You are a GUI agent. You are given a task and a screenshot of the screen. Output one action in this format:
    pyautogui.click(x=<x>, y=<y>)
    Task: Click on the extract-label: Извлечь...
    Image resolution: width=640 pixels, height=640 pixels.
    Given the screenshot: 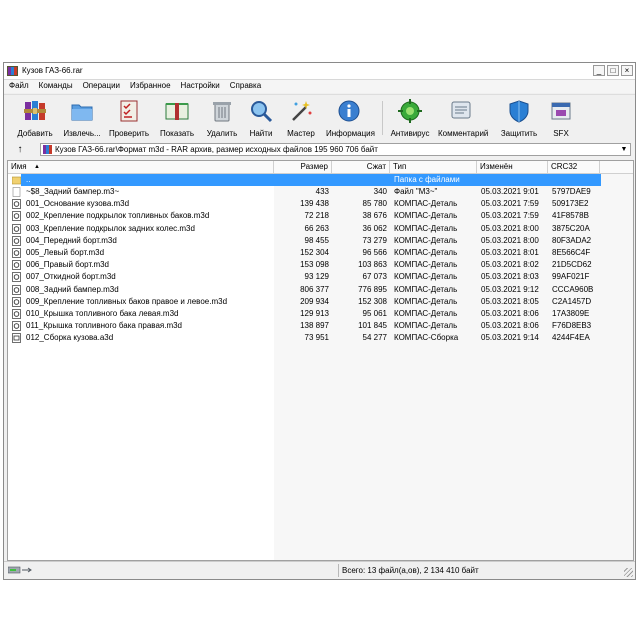 What is the action you would take?
    pyautogui.click(x=82, y=133)
    